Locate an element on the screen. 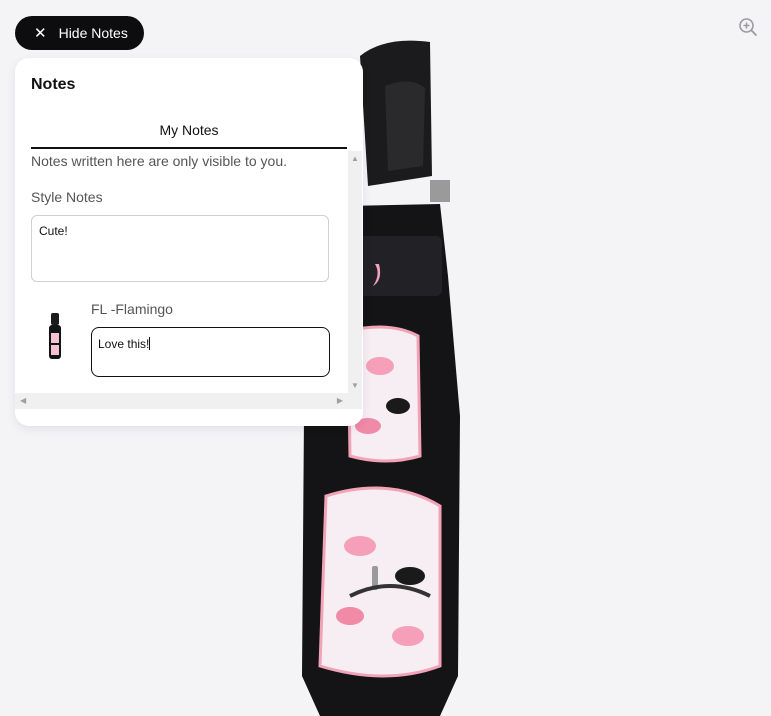 This screenshot has width=771, height=716. style-notes-textarea: Cute! is located at coordinates (180, 248).